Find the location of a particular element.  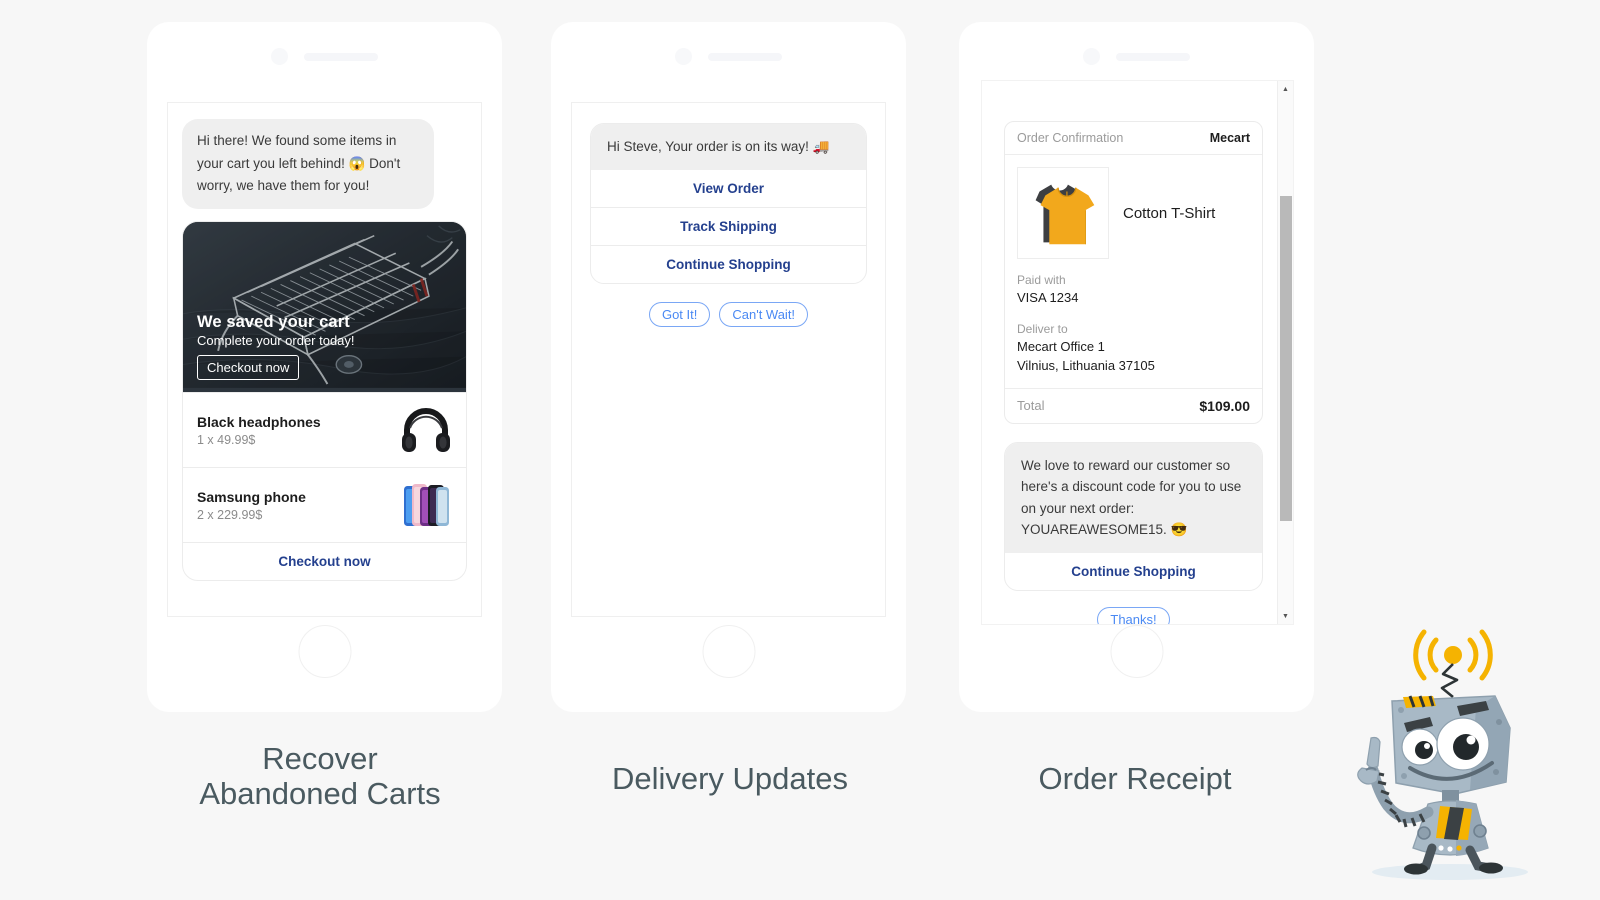

quick-reply-thanks: Thanks! is located at coordinates (1133, 615).